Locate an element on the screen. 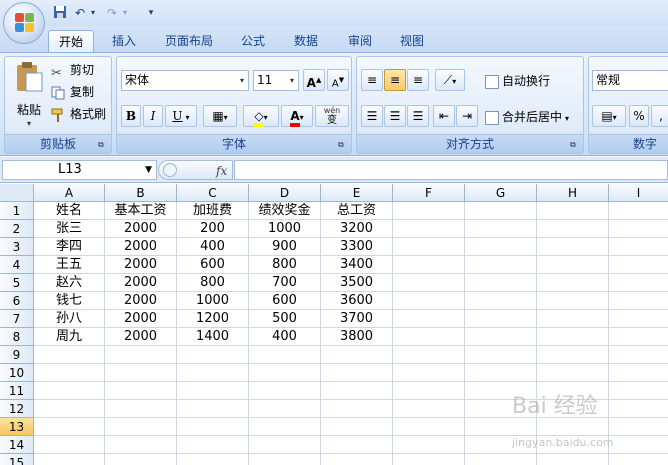  tab-page-layout: 页面布局 is located at coordinates (189, 41).